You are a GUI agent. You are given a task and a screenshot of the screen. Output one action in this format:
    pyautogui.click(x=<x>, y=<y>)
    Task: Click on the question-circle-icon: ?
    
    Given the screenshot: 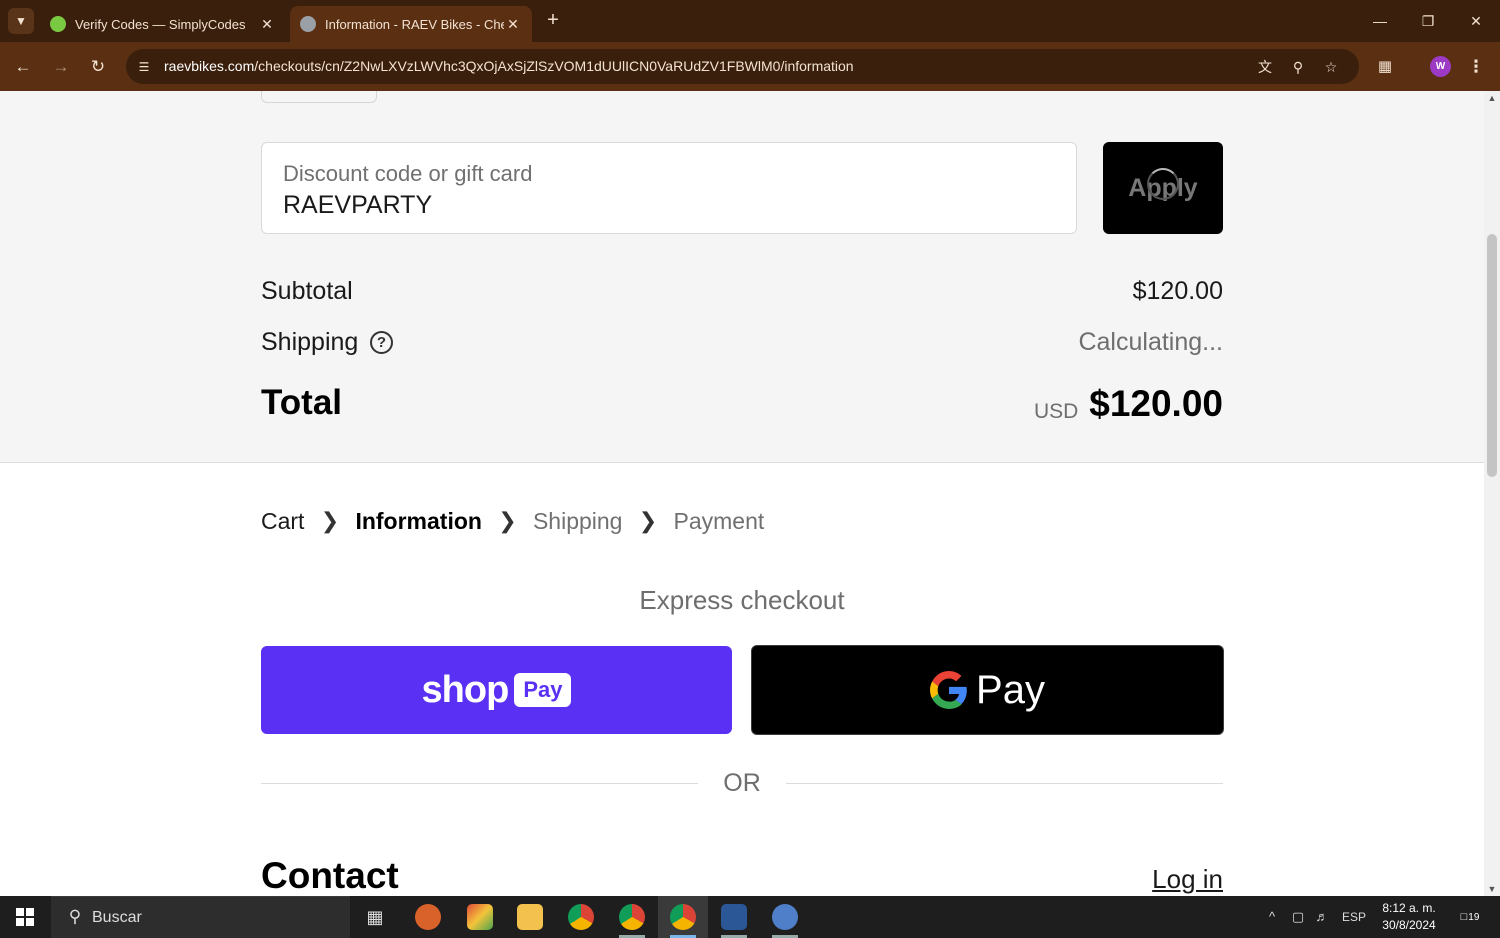 What is the action you would take?
    pyautogui.click(x=381, y=342)
    